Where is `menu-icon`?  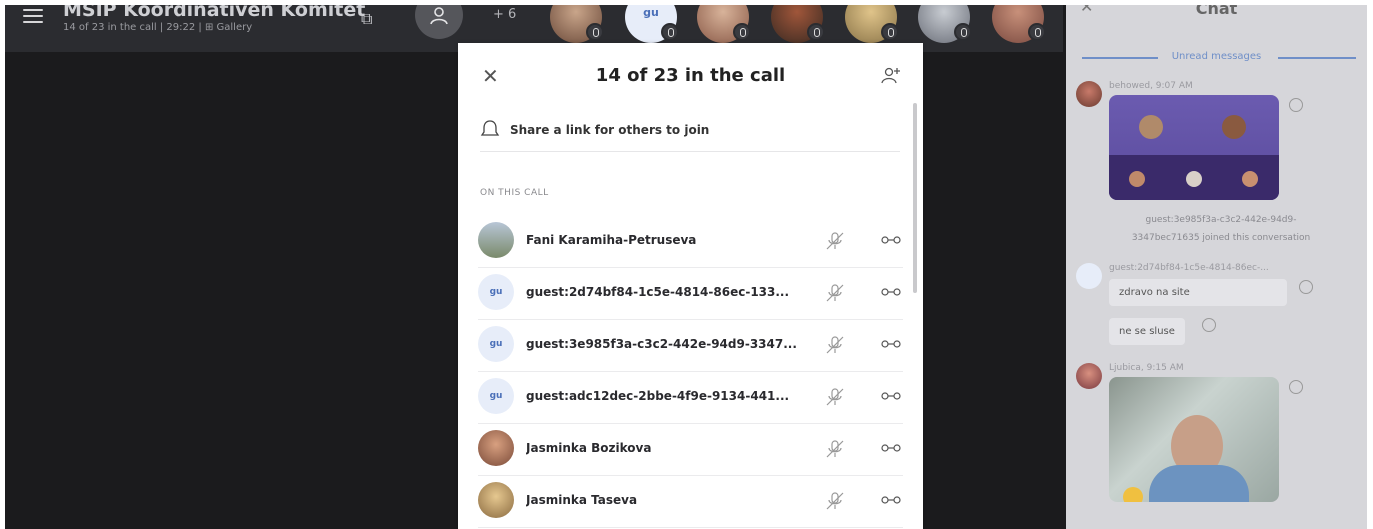
menu-icon is located at coordinates (33, 16).